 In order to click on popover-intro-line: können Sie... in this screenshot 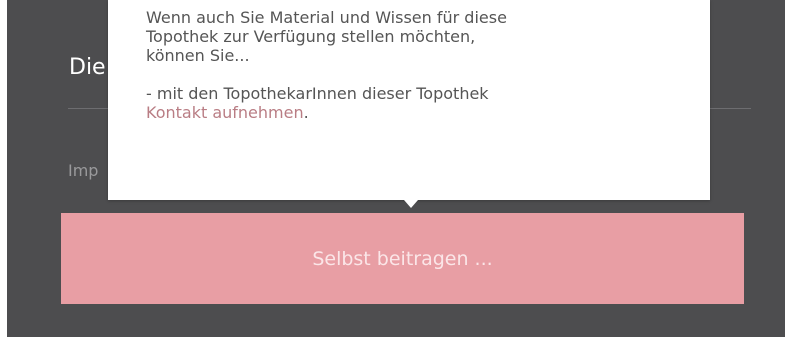, I will do `click(198, 55)`.